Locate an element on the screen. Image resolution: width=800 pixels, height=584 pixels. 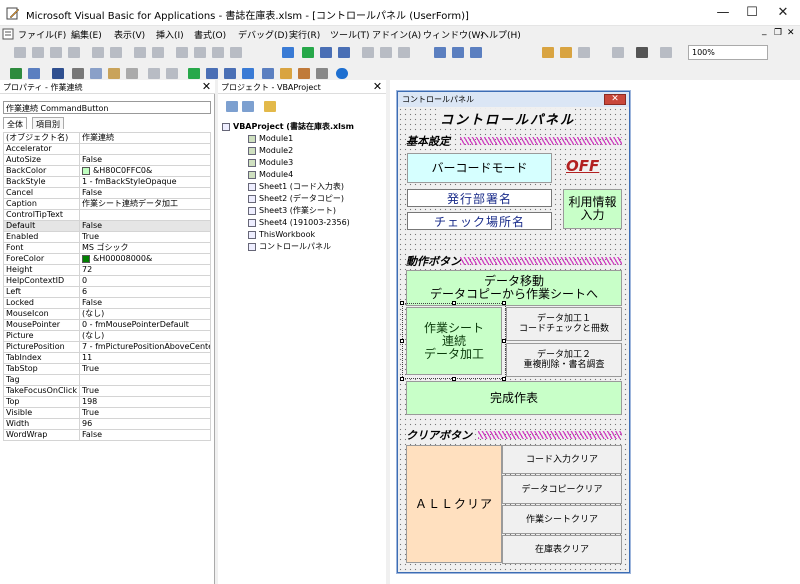
property-row: (オブジェクト名) 作業連続 is located at coordinates (107, 138).